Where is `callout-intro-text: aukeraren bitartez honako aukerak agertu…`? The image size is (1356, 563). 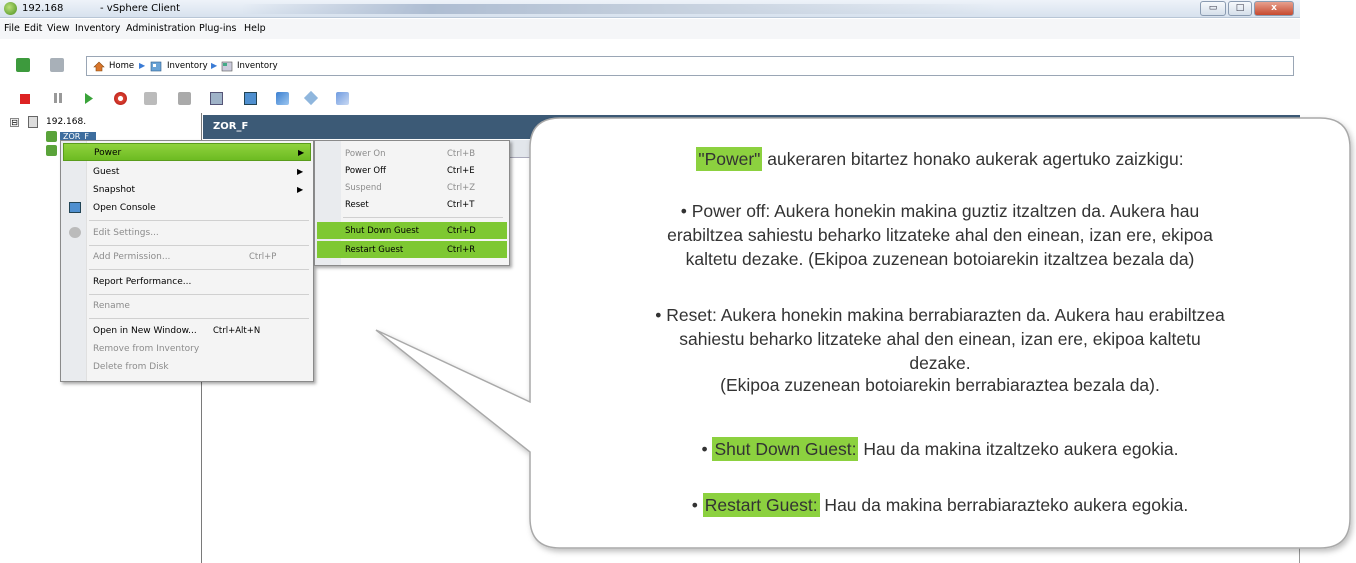 callout-intro-text: aukeraren bitartez honako aukerak agertu… is located at coordinates (973, 159).